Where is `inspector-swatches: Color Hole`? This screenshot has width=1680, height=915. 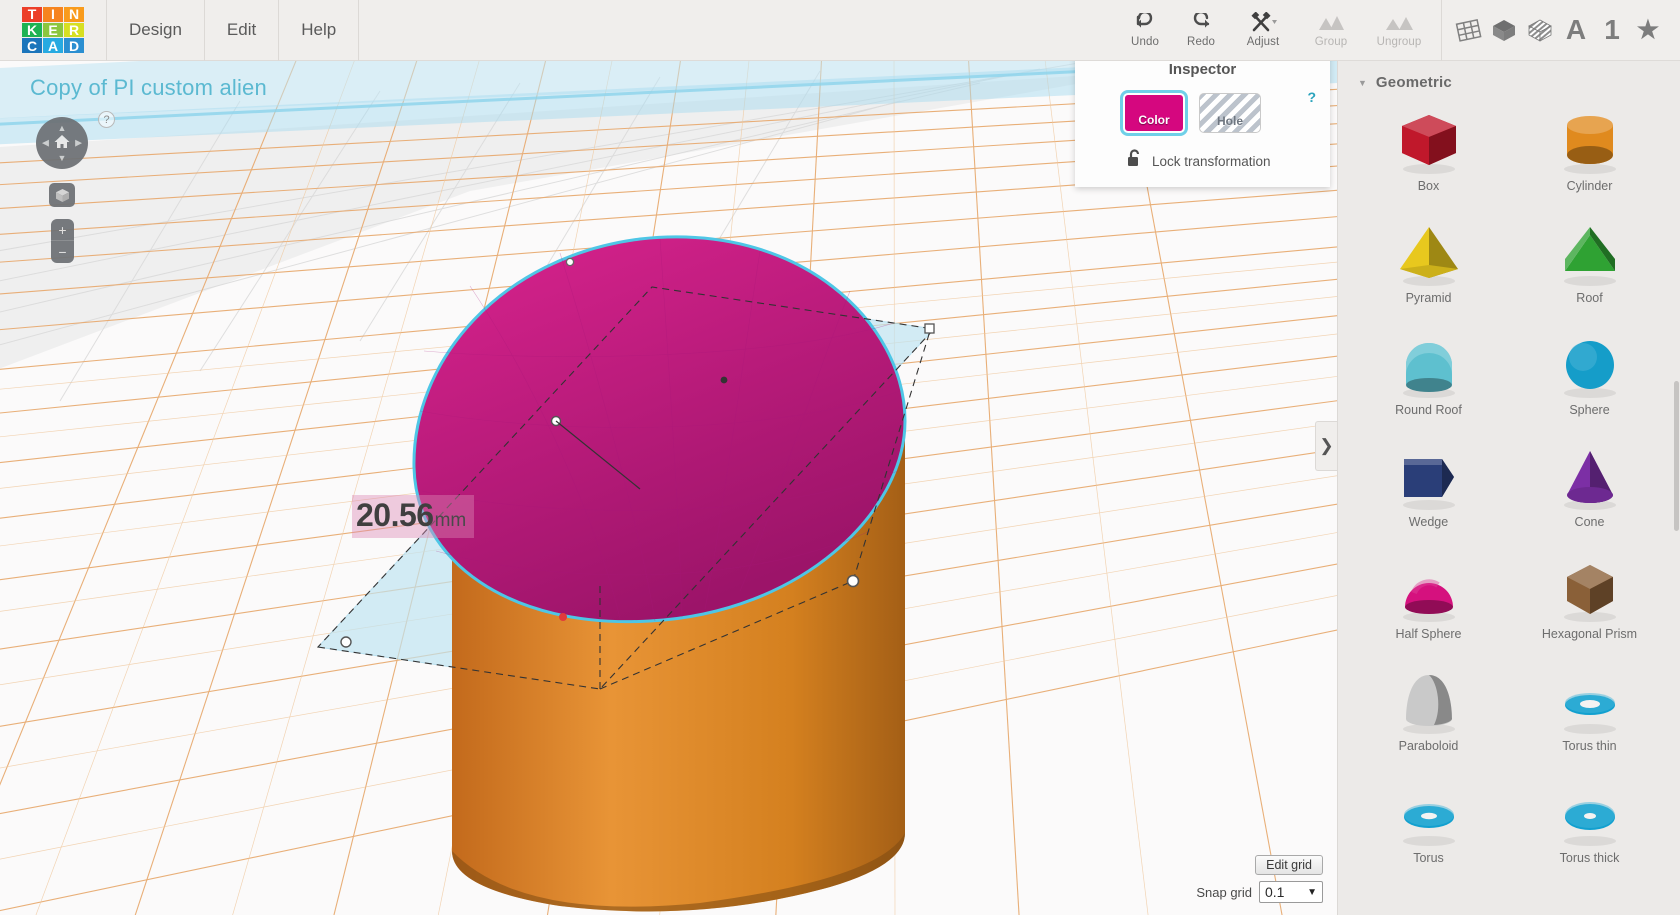
inspector-swatches: Color Hole is located at coordinates (1202, 105).